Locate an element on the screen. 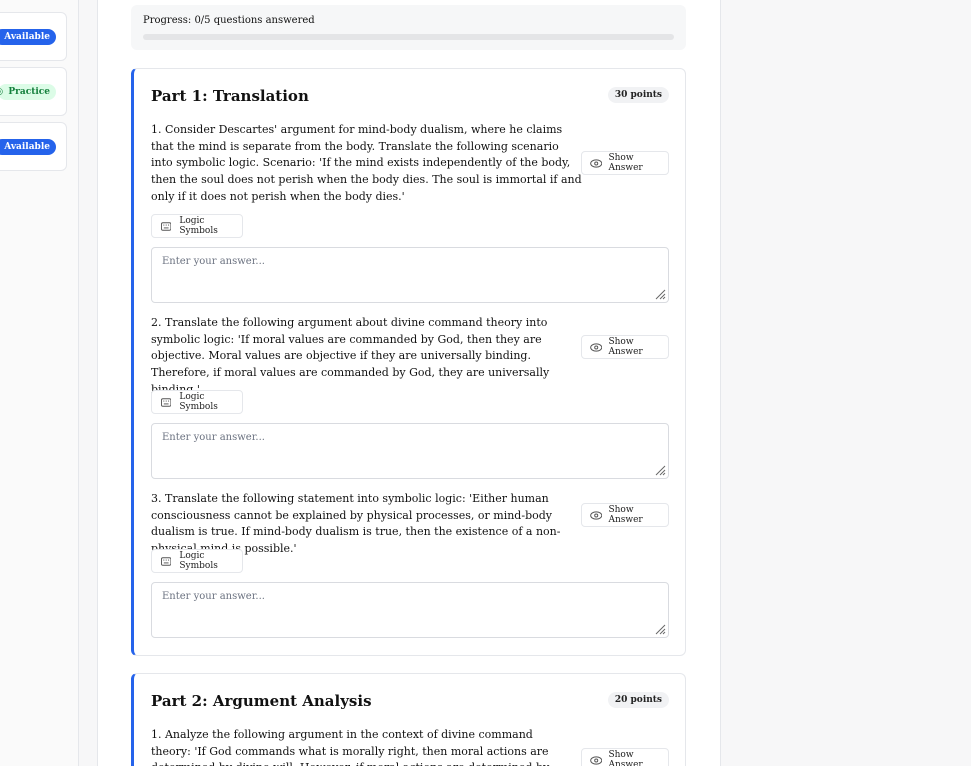 This screenshot has height=766, width=971. progress-panel: Progress: 0/5 questions answered is located at coordinates (408, 27).